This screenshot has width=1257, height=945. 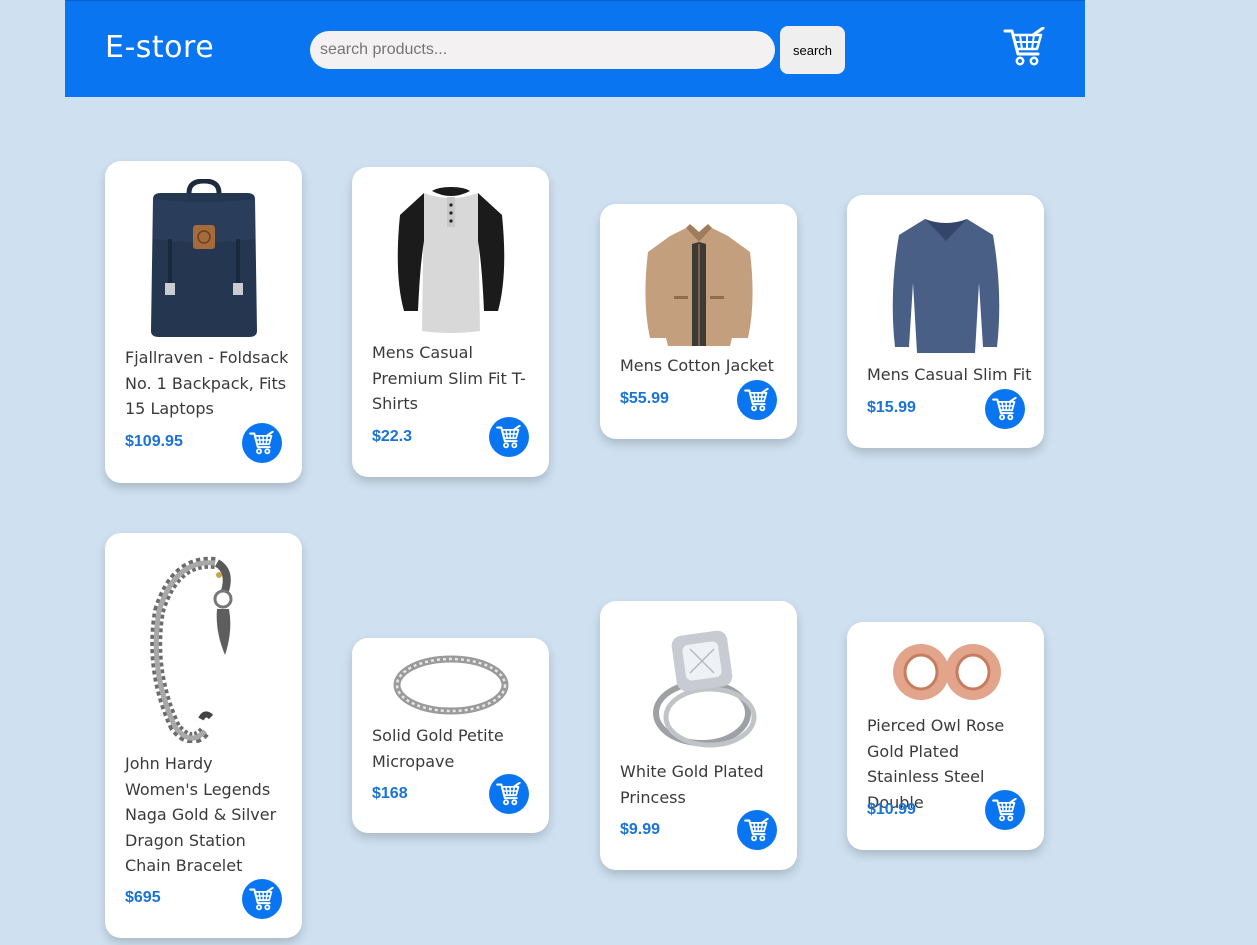 What do you see at coordinates (390, 793) in the screenshot?
I see `product-price: $168` at bounding box center [390, 793].